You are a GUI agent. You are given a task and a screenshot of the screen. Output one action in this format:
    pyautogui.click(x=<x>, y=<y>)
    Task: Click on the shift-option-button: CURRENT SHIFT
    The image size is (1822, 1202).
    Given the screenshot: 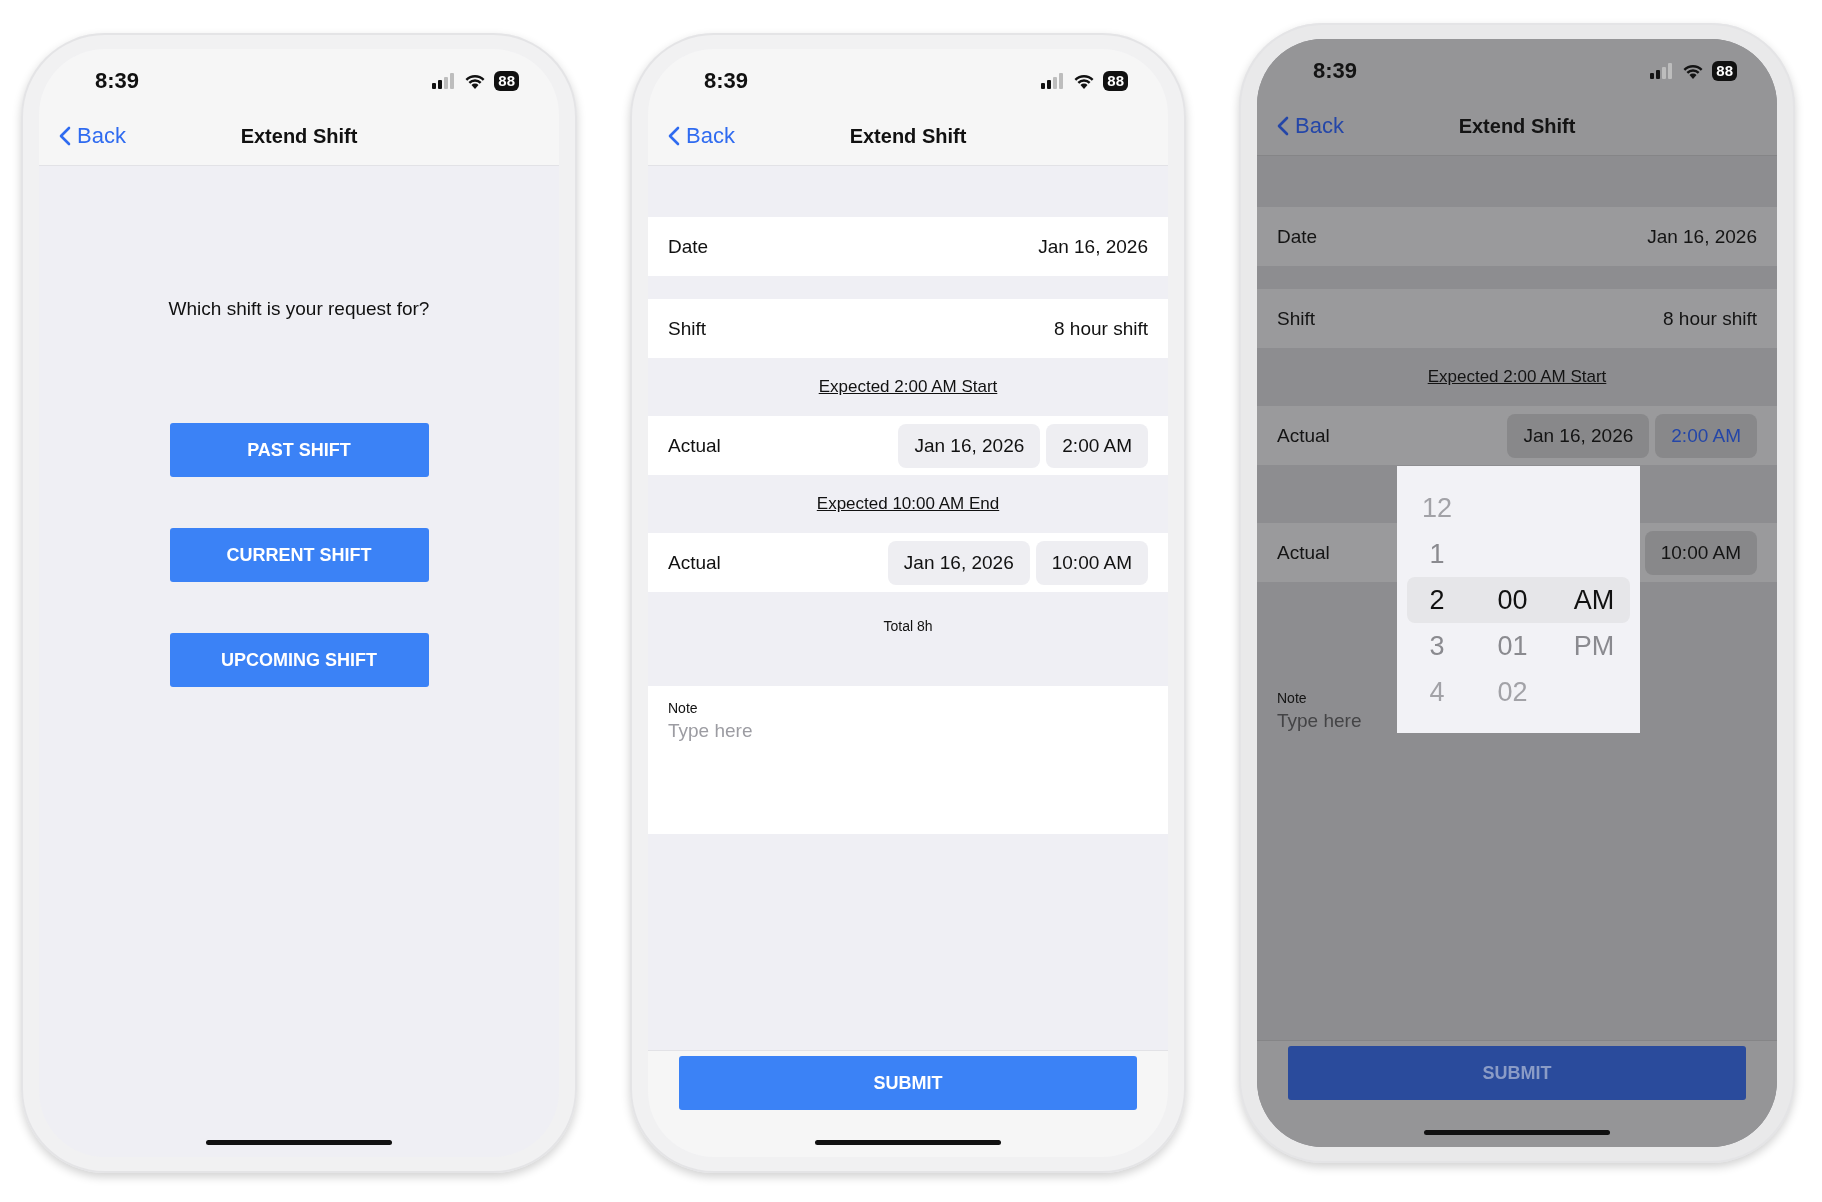 What is the action you would take?
    pyautogui.click(x=299, y=555)
    